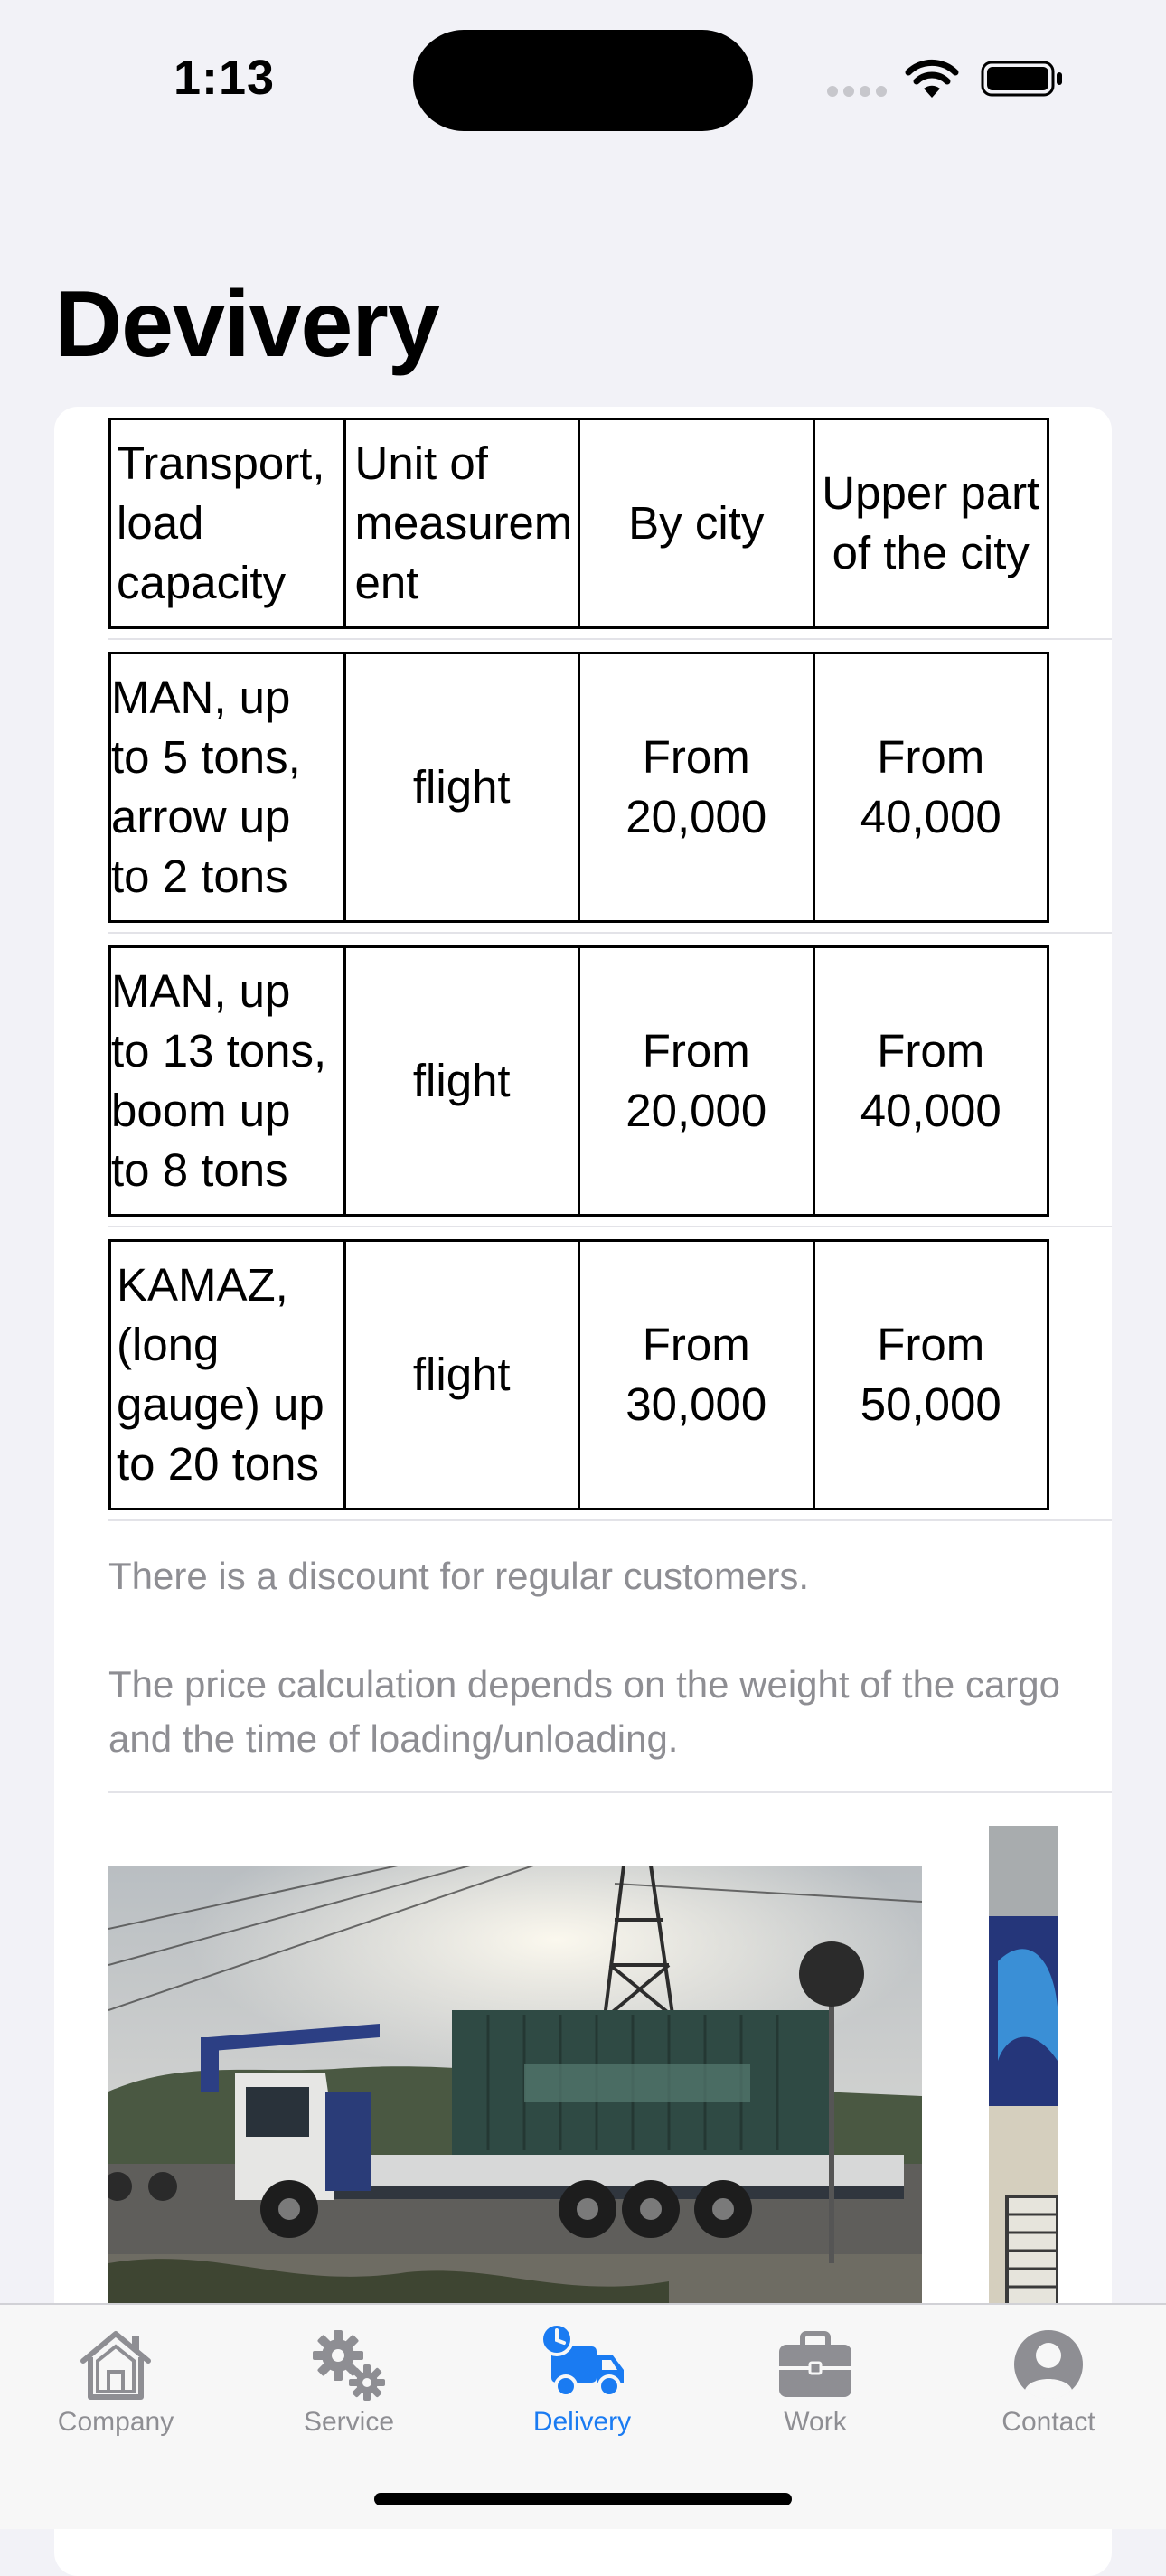  I want to click on tab-label: Company, so click(116, 2422).